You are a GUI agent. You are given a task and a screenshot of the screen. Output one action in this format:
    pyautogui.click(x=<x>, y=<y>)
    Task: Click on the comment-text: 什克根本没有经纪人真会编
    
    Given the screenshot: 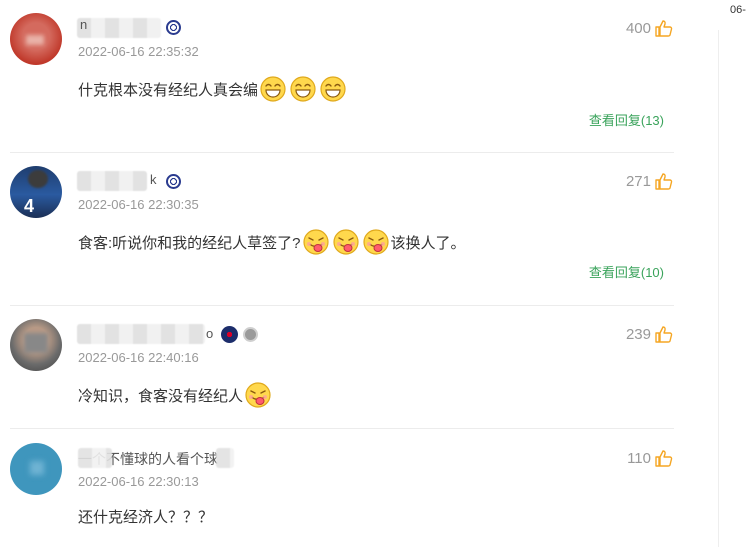 What is the action you would take?
    pyautogui.click(x=213, y=89)
    